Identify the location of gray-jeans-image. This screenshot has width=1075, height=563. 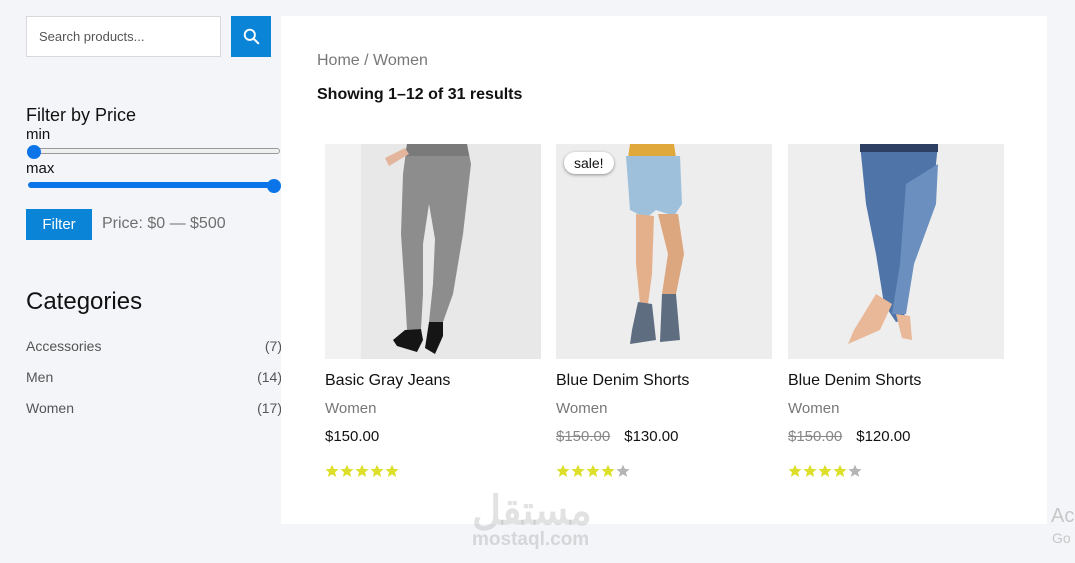
(433, 251).